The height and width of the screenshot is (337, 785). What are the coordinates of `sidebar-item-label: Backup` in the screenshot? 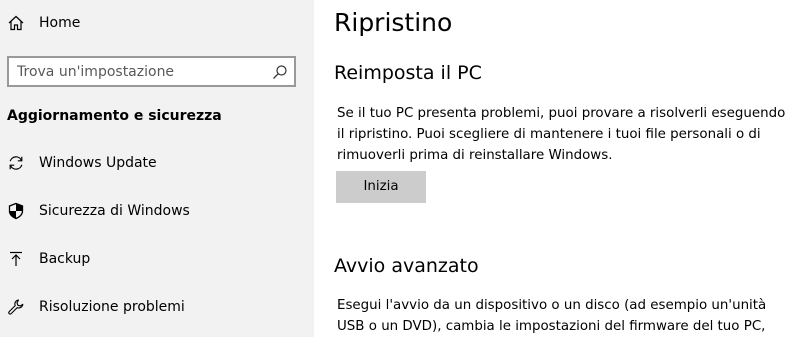 It's located at (65, 259).